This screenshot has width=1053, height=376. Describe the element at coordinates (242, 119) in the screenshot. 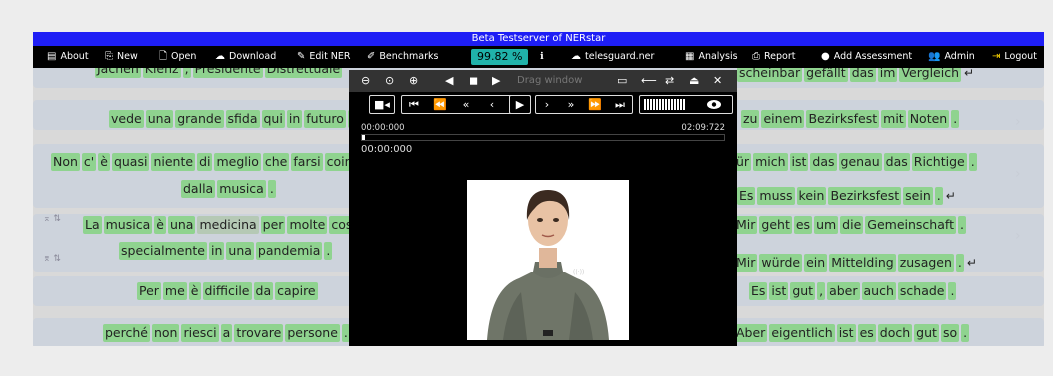

I see `token: sfida` at that location.